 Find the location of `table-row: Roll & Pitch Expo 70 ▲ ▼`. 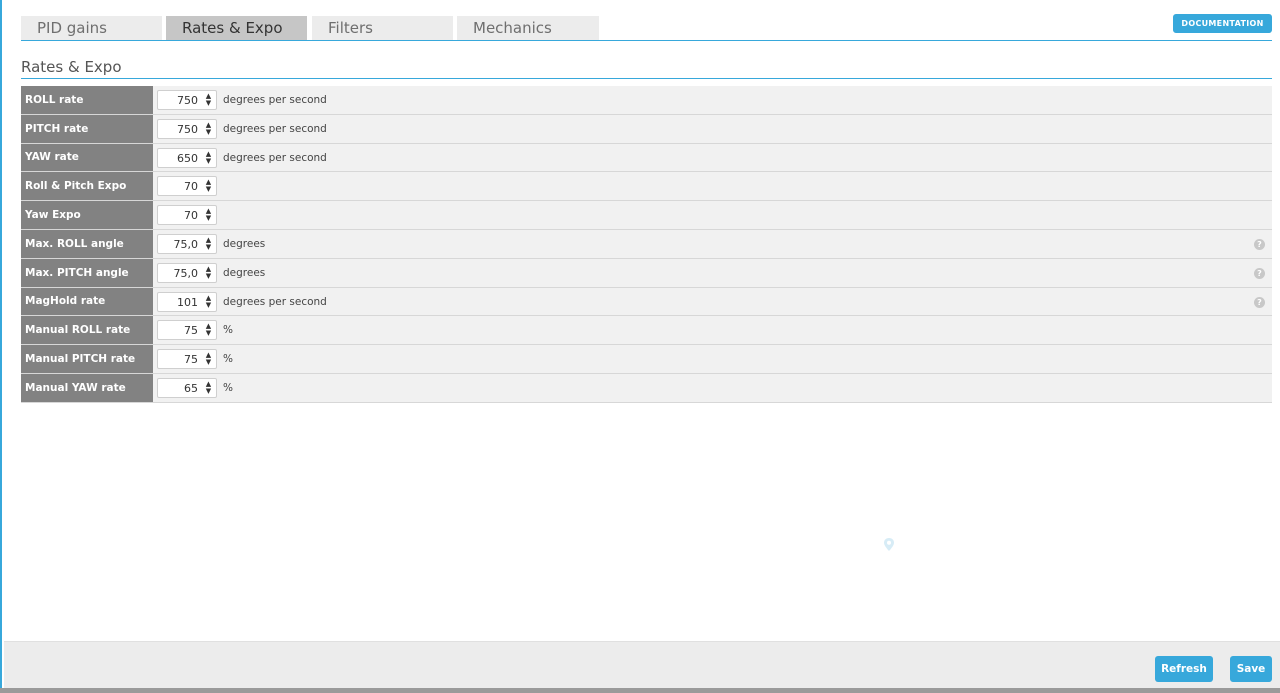

table-row: Roll & Pitch Expo 70 ▲ ▼ is located at coordinates (646, 187).